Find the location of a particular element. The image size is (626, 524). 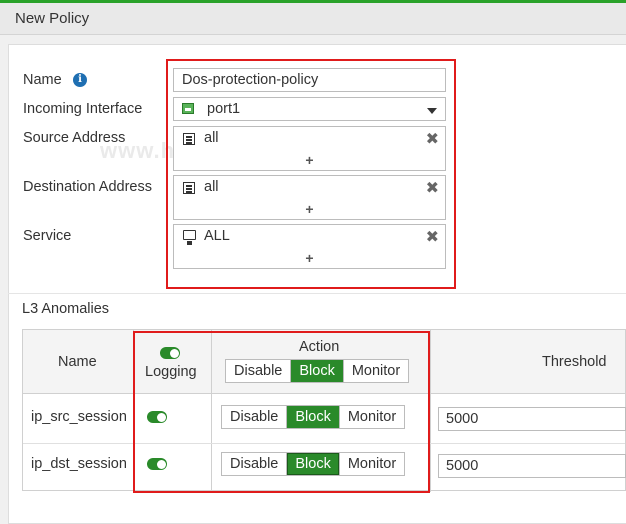

name-label: Name is located at coordinates (42, 80).